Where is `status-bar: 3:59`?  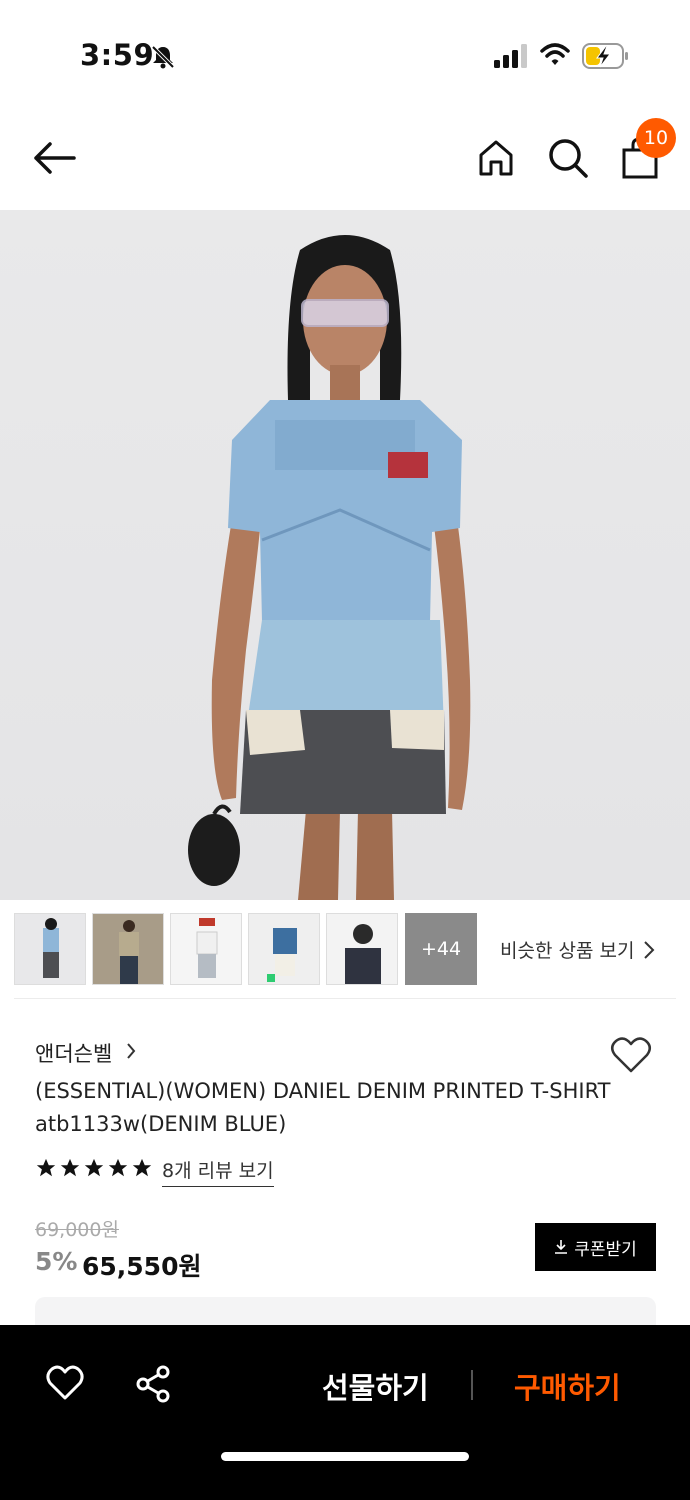
status-bar: 3:59 is located at coordinates (345, 55).